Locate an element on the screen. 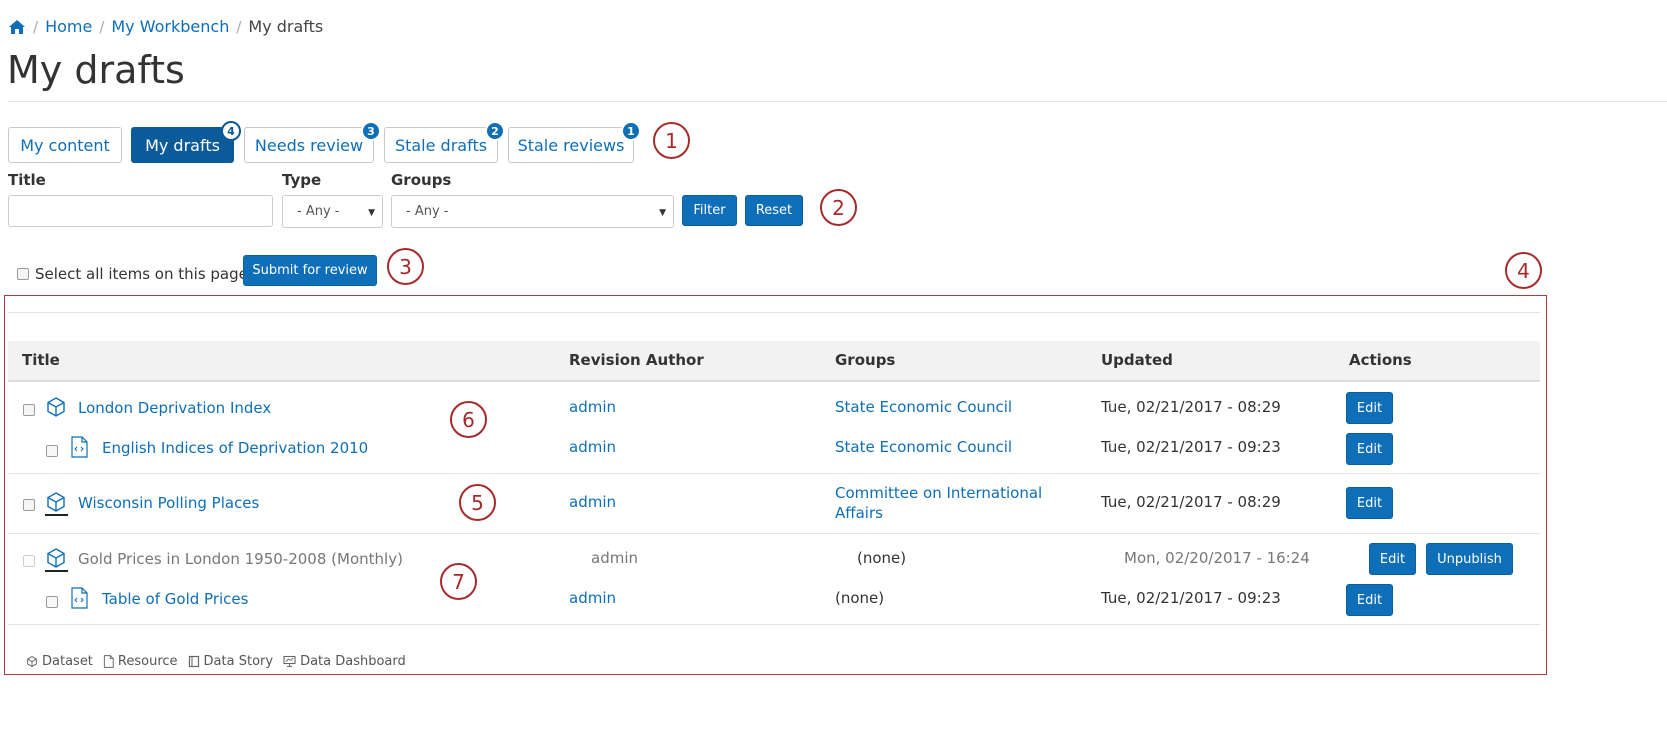 The height and width of the screenshot is (730, 1667). column-header-actions: Actions is located at coordinates (1380, 360).